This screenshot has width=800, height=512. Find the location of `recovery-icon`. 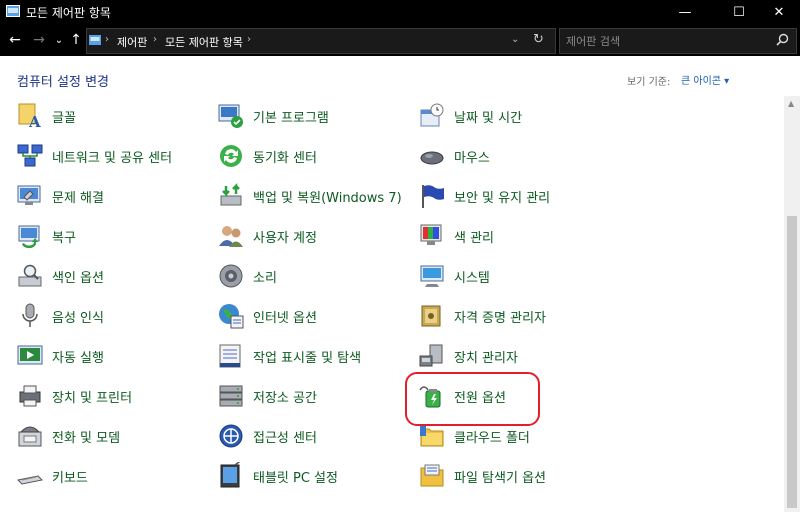

recovery-icon is located at coordinates (29, 237).